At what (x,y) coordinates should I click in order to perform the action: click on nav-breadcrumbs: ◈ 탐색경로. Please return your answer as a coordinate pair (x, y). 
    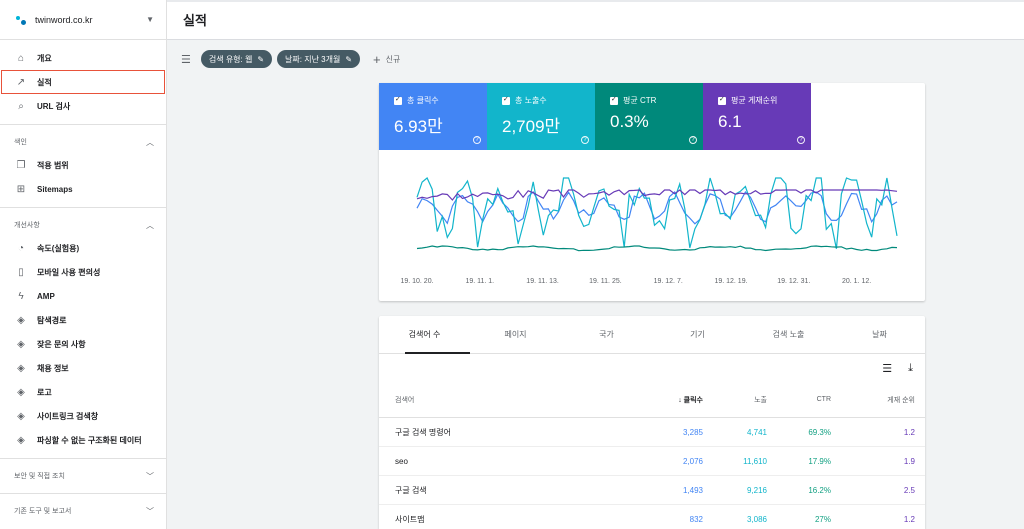
    Looking at the image, I should click on (83, 320).